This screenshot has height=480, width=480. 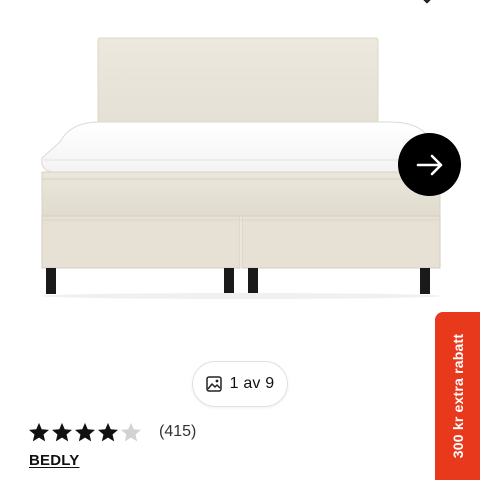 I want to click on promo-label: 300 kr extra rabatt, so click(x=457, y=396).